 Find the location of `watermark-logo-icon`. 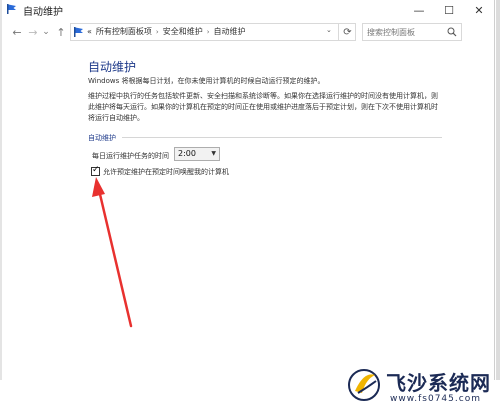

watermark-logo-icon is located at coordinates (364, 385).